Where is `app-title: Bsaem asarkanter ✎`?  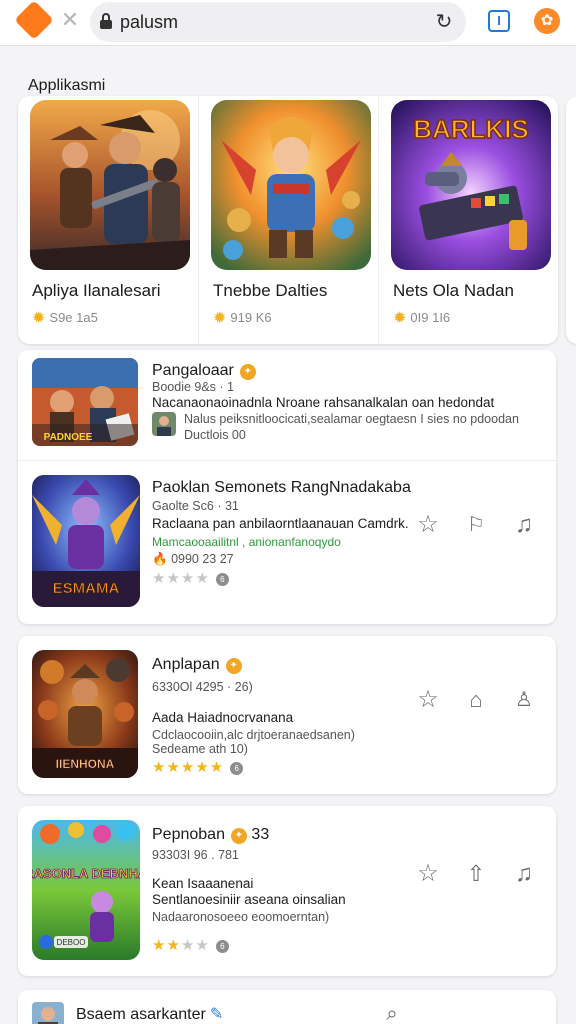 app-title: Bsaem asarkanter ✎ is located at coordinates (149, 1014).